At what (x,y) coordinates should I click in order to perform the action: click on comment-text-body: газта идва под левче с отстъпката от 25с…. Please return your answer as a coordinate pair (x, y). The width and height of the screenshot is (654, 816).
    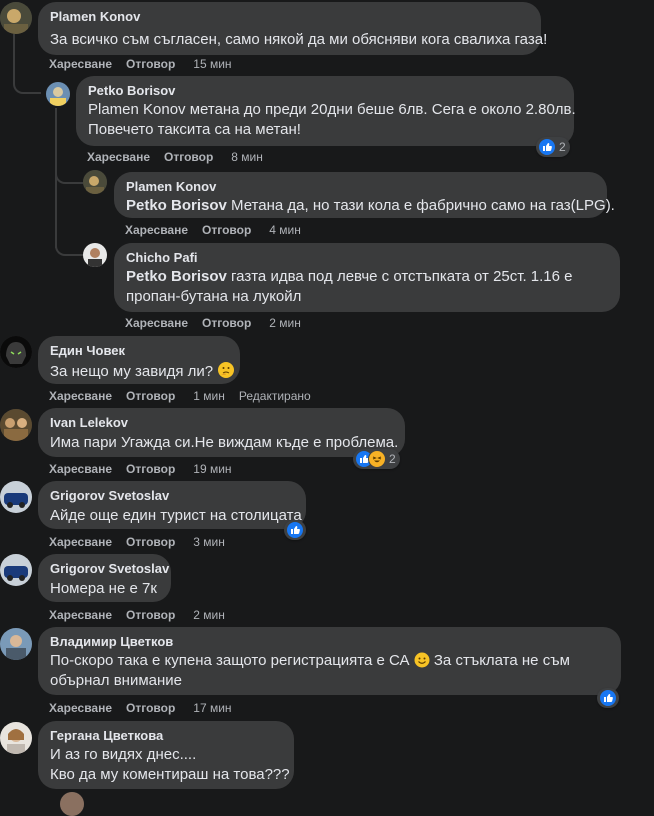
    Looking at the image, I should click on (399, 276).